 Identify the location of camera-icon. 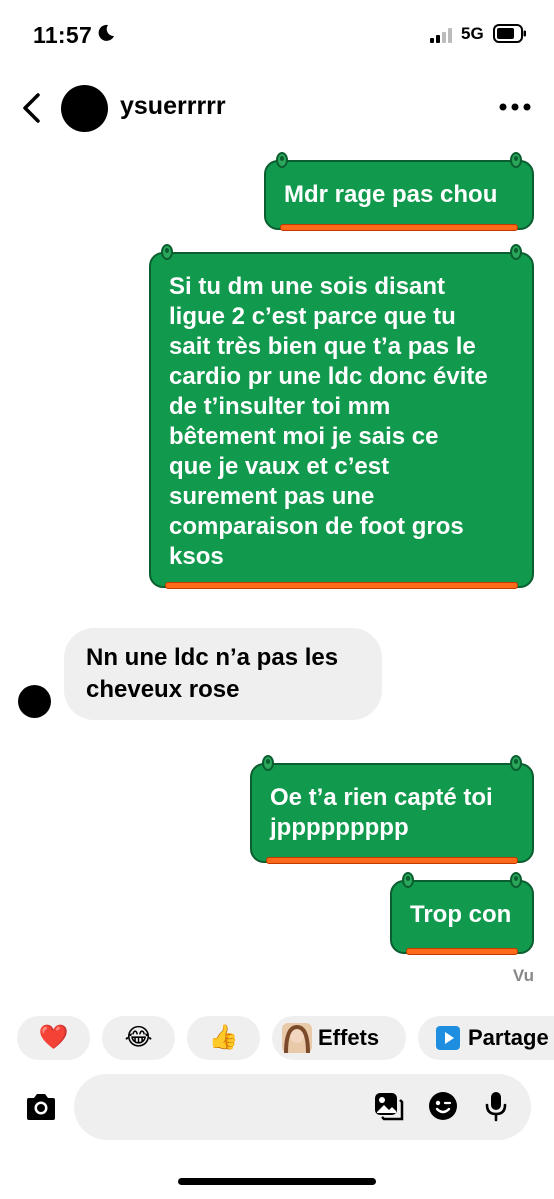
(41, 1107).